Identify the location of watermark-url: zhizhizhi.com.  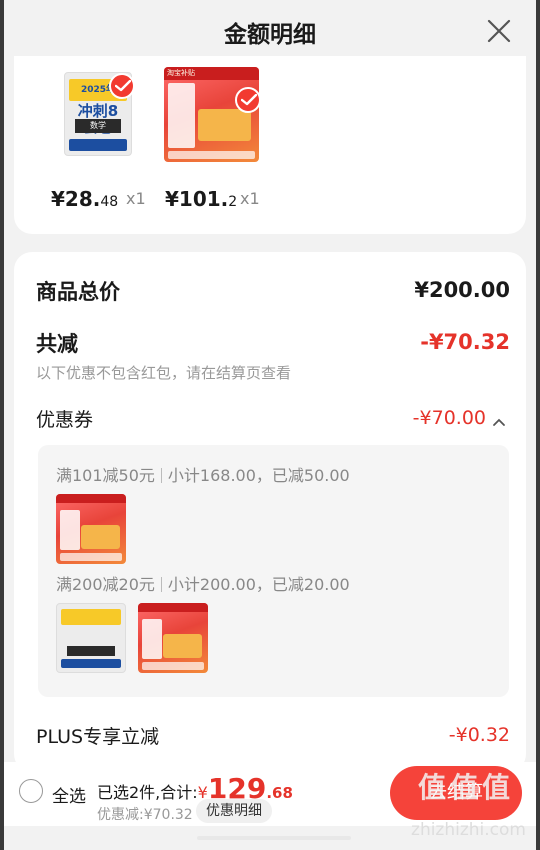
(468, 830).